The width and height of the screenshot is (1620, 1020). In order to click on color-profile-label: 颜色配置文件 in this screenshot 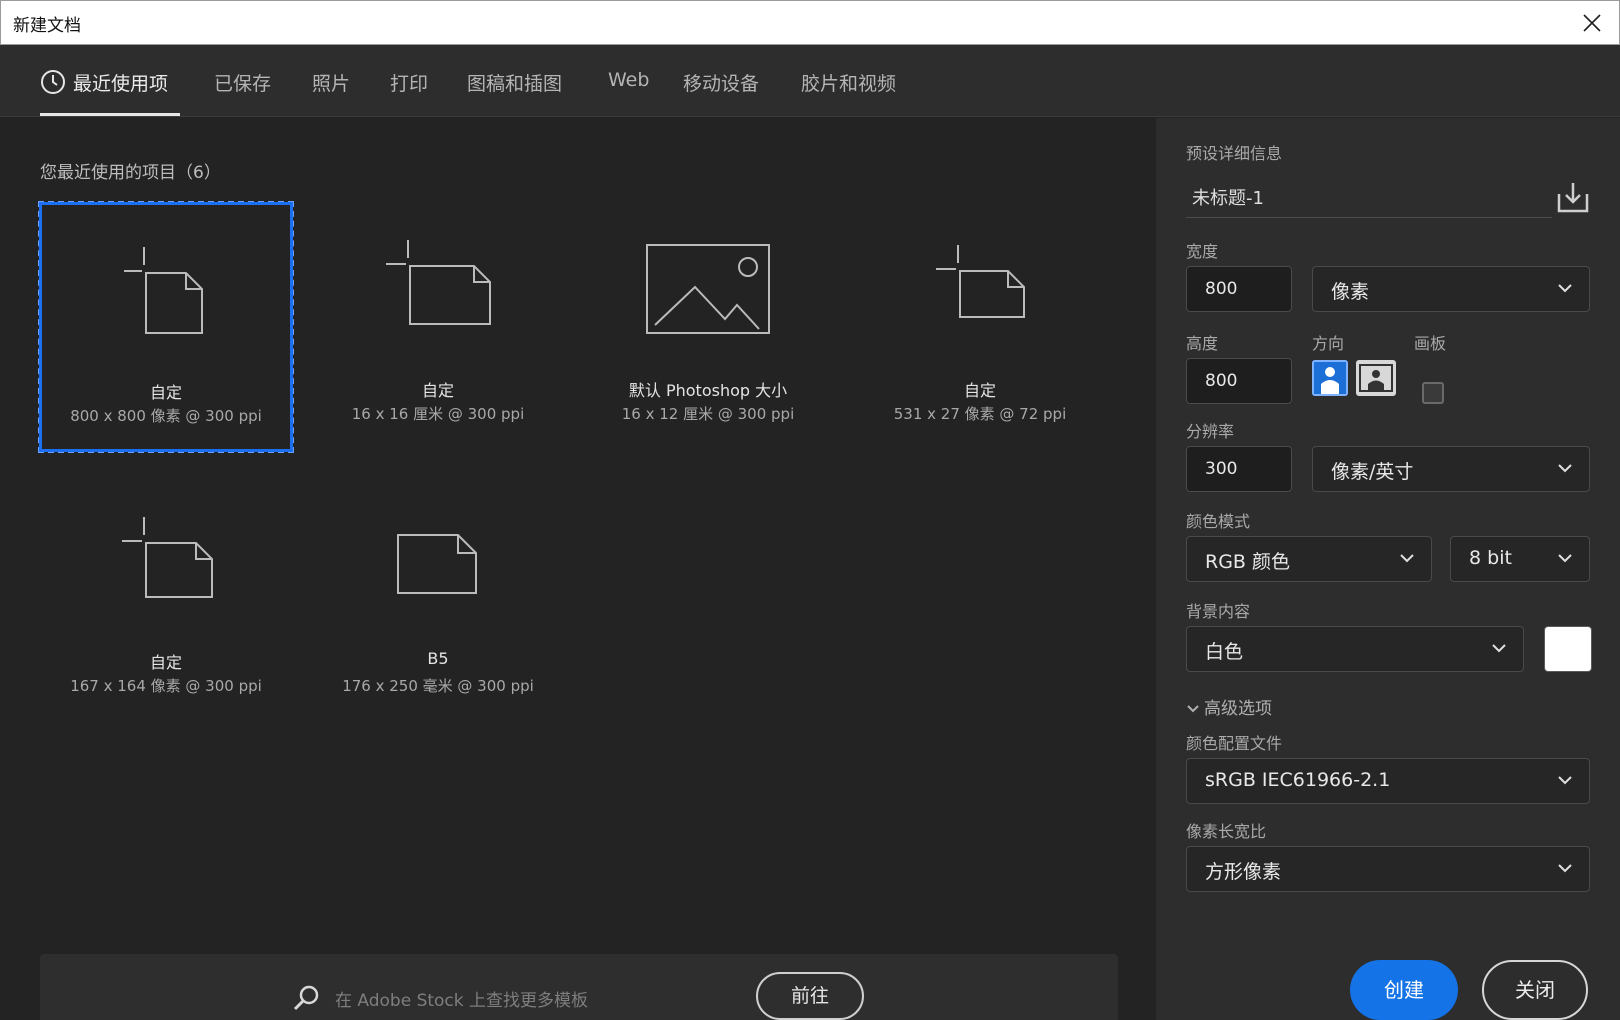, I will do `click(1234, 743)`.